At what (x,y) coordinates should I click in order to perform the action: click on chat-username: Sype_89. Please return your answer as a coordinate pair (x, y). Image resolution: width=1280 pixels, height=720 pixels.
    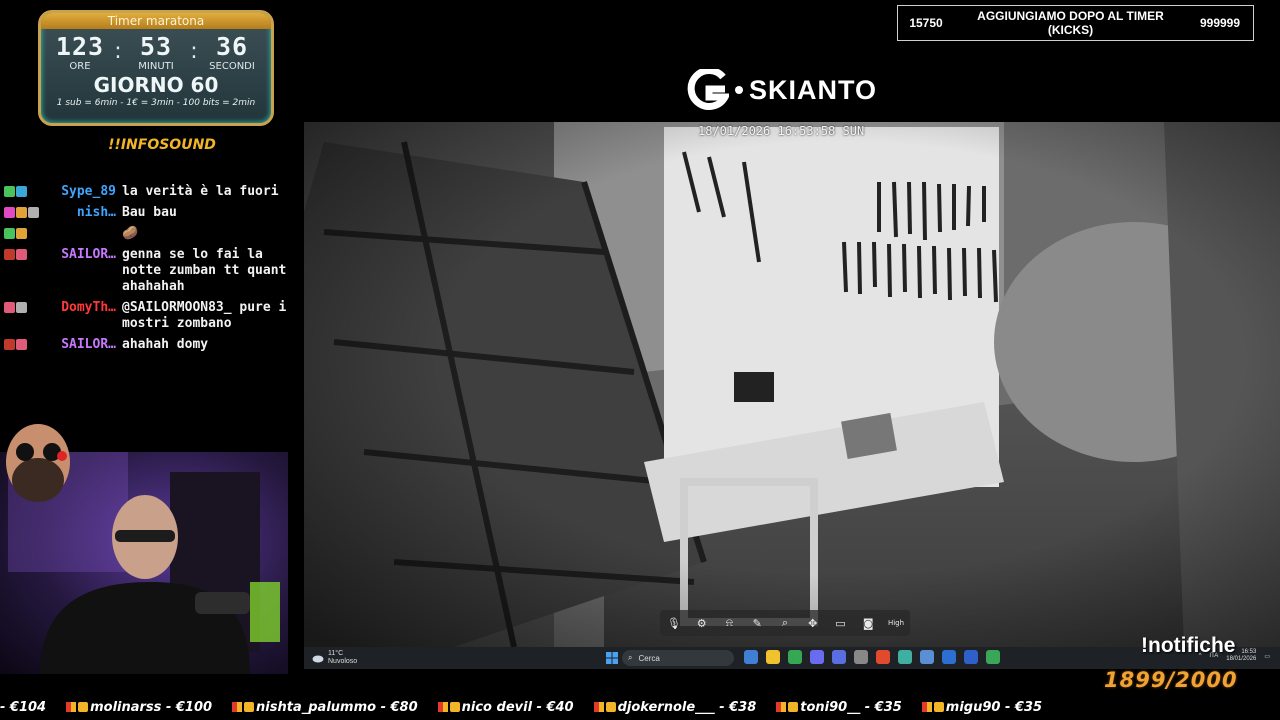
    Looking at the image, I should click on (81, 192).